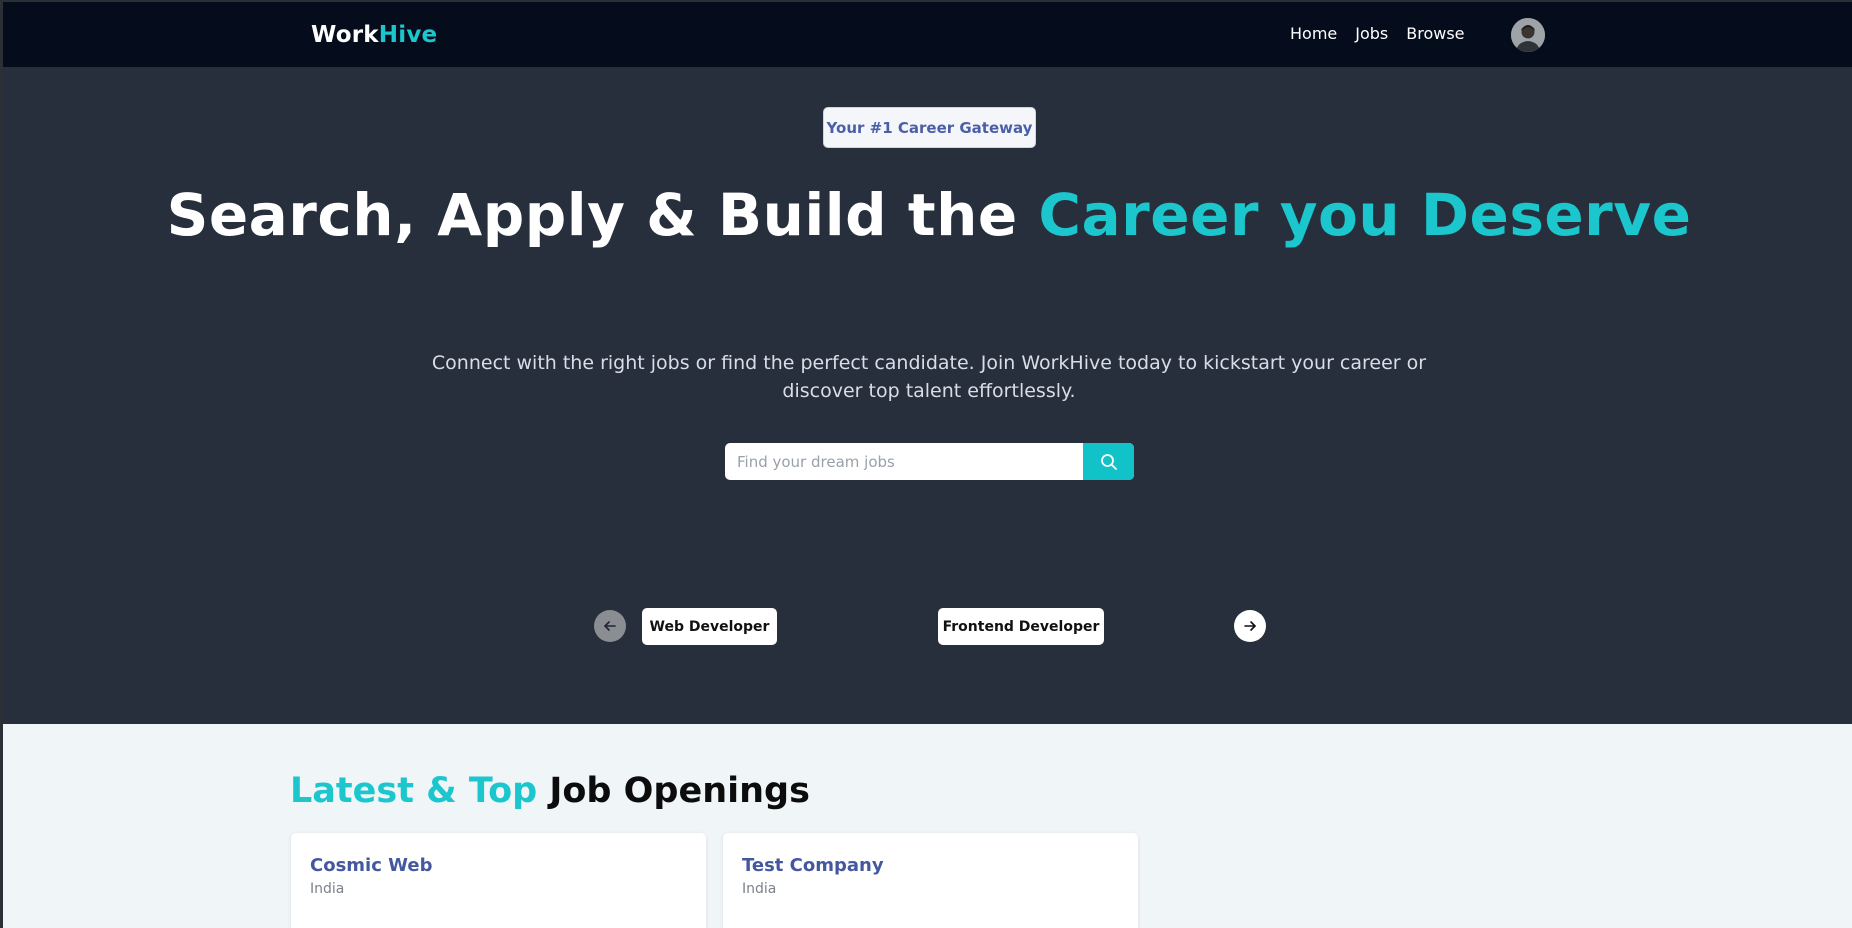 The width and height of the screenshot is (1852, 928). I want to click on search-icon, so click(1108, 461).